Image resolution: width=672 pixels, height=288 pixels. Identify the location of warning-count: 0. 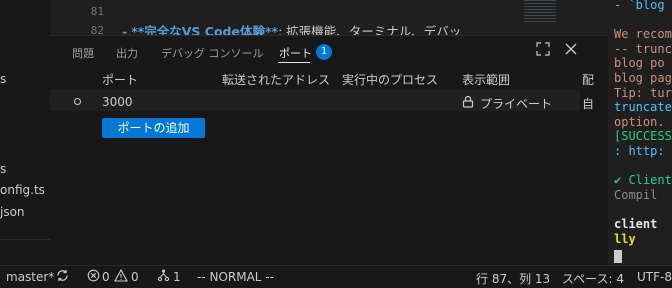
(135, 277).